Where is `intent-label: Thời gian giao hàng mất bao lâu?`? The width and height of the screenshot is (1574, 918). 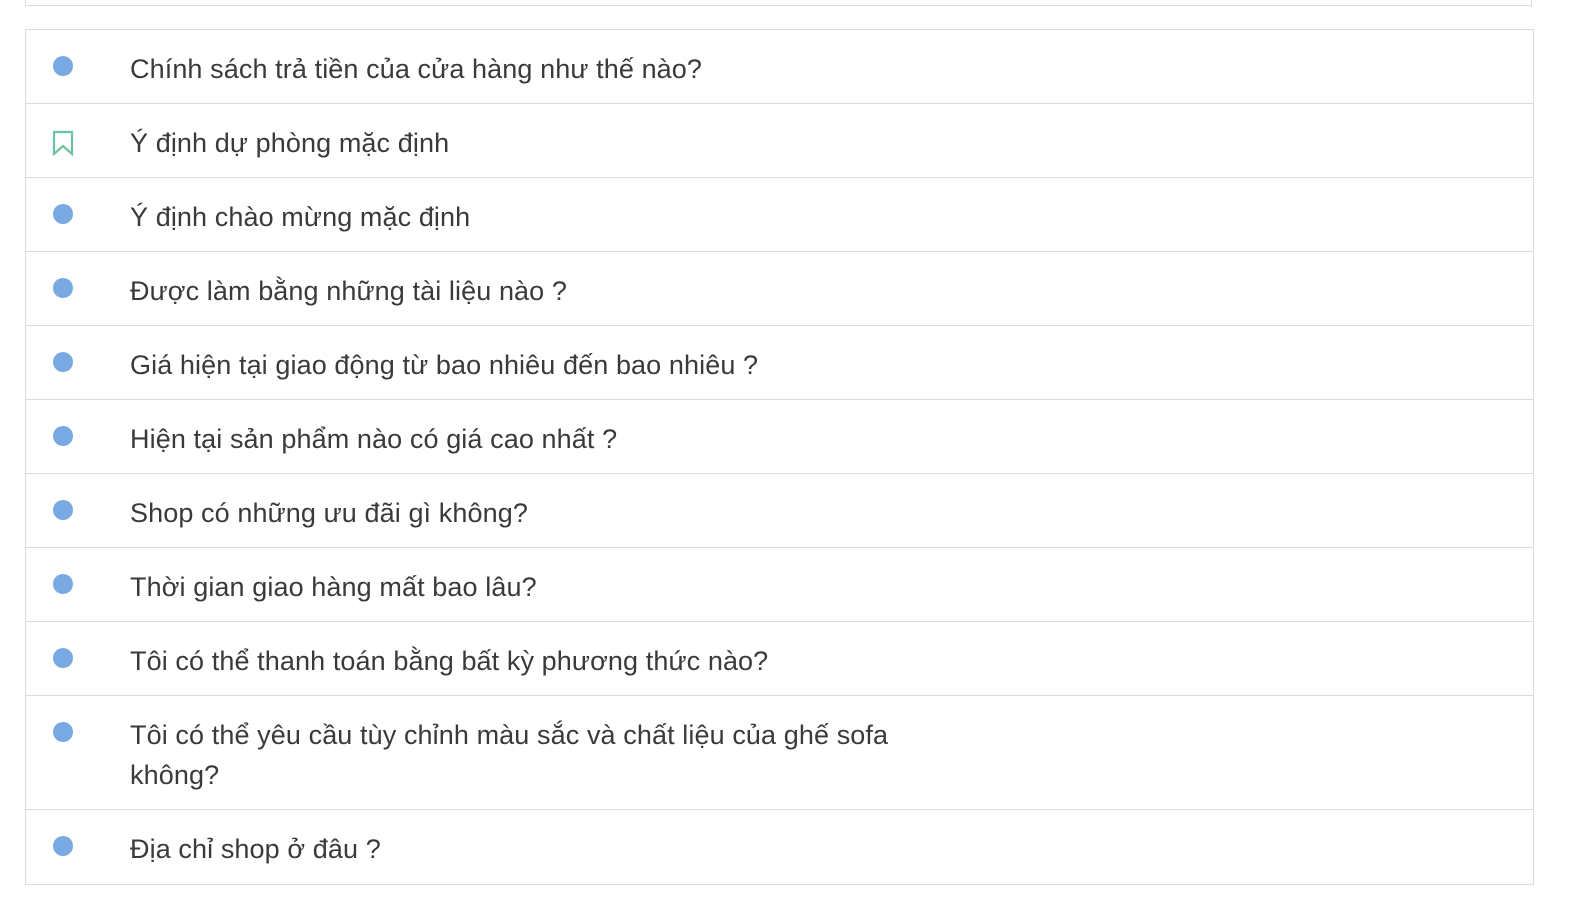 intent-label: Thời gian giao hàng mất bao lâu? is located at coordinates (333, 587).